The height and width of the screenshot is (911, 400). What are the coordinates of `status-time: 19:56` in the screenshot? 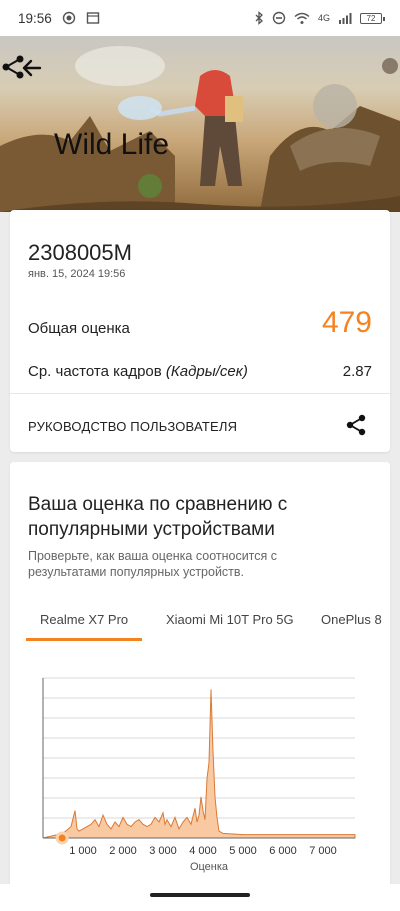 It's located at (35, 18).